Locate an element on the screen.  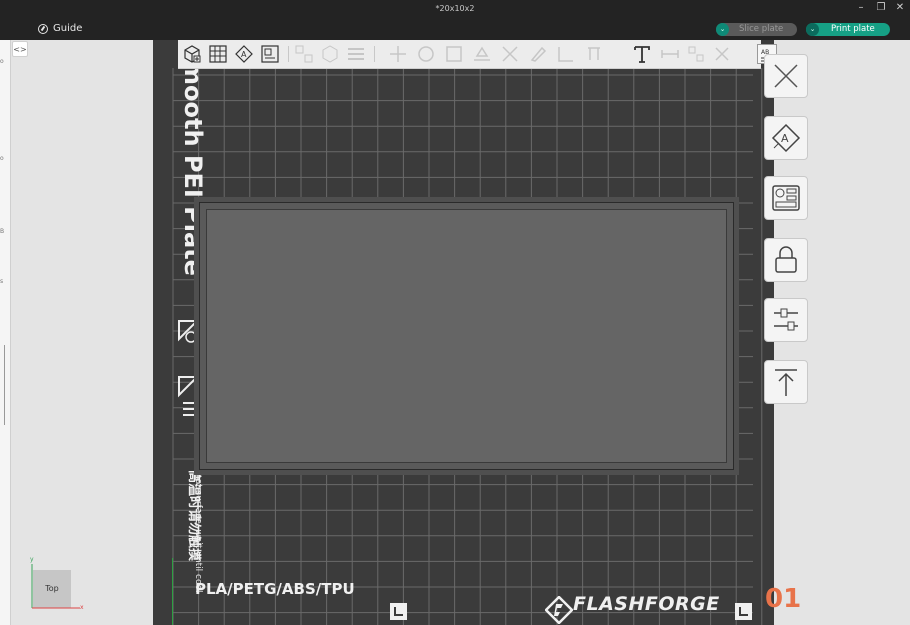
materials-label: PLA/PETG/ABS/TPU is located at coordinates (275, 589).